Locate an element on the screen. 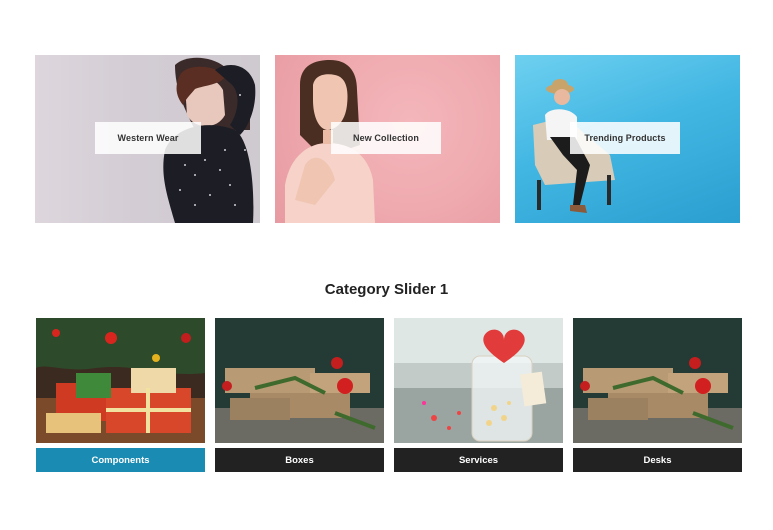 Image resolution: width=773 pixels, height=530 pixels. section-title: Category Slider 1 is located at coordinates (386, 289).